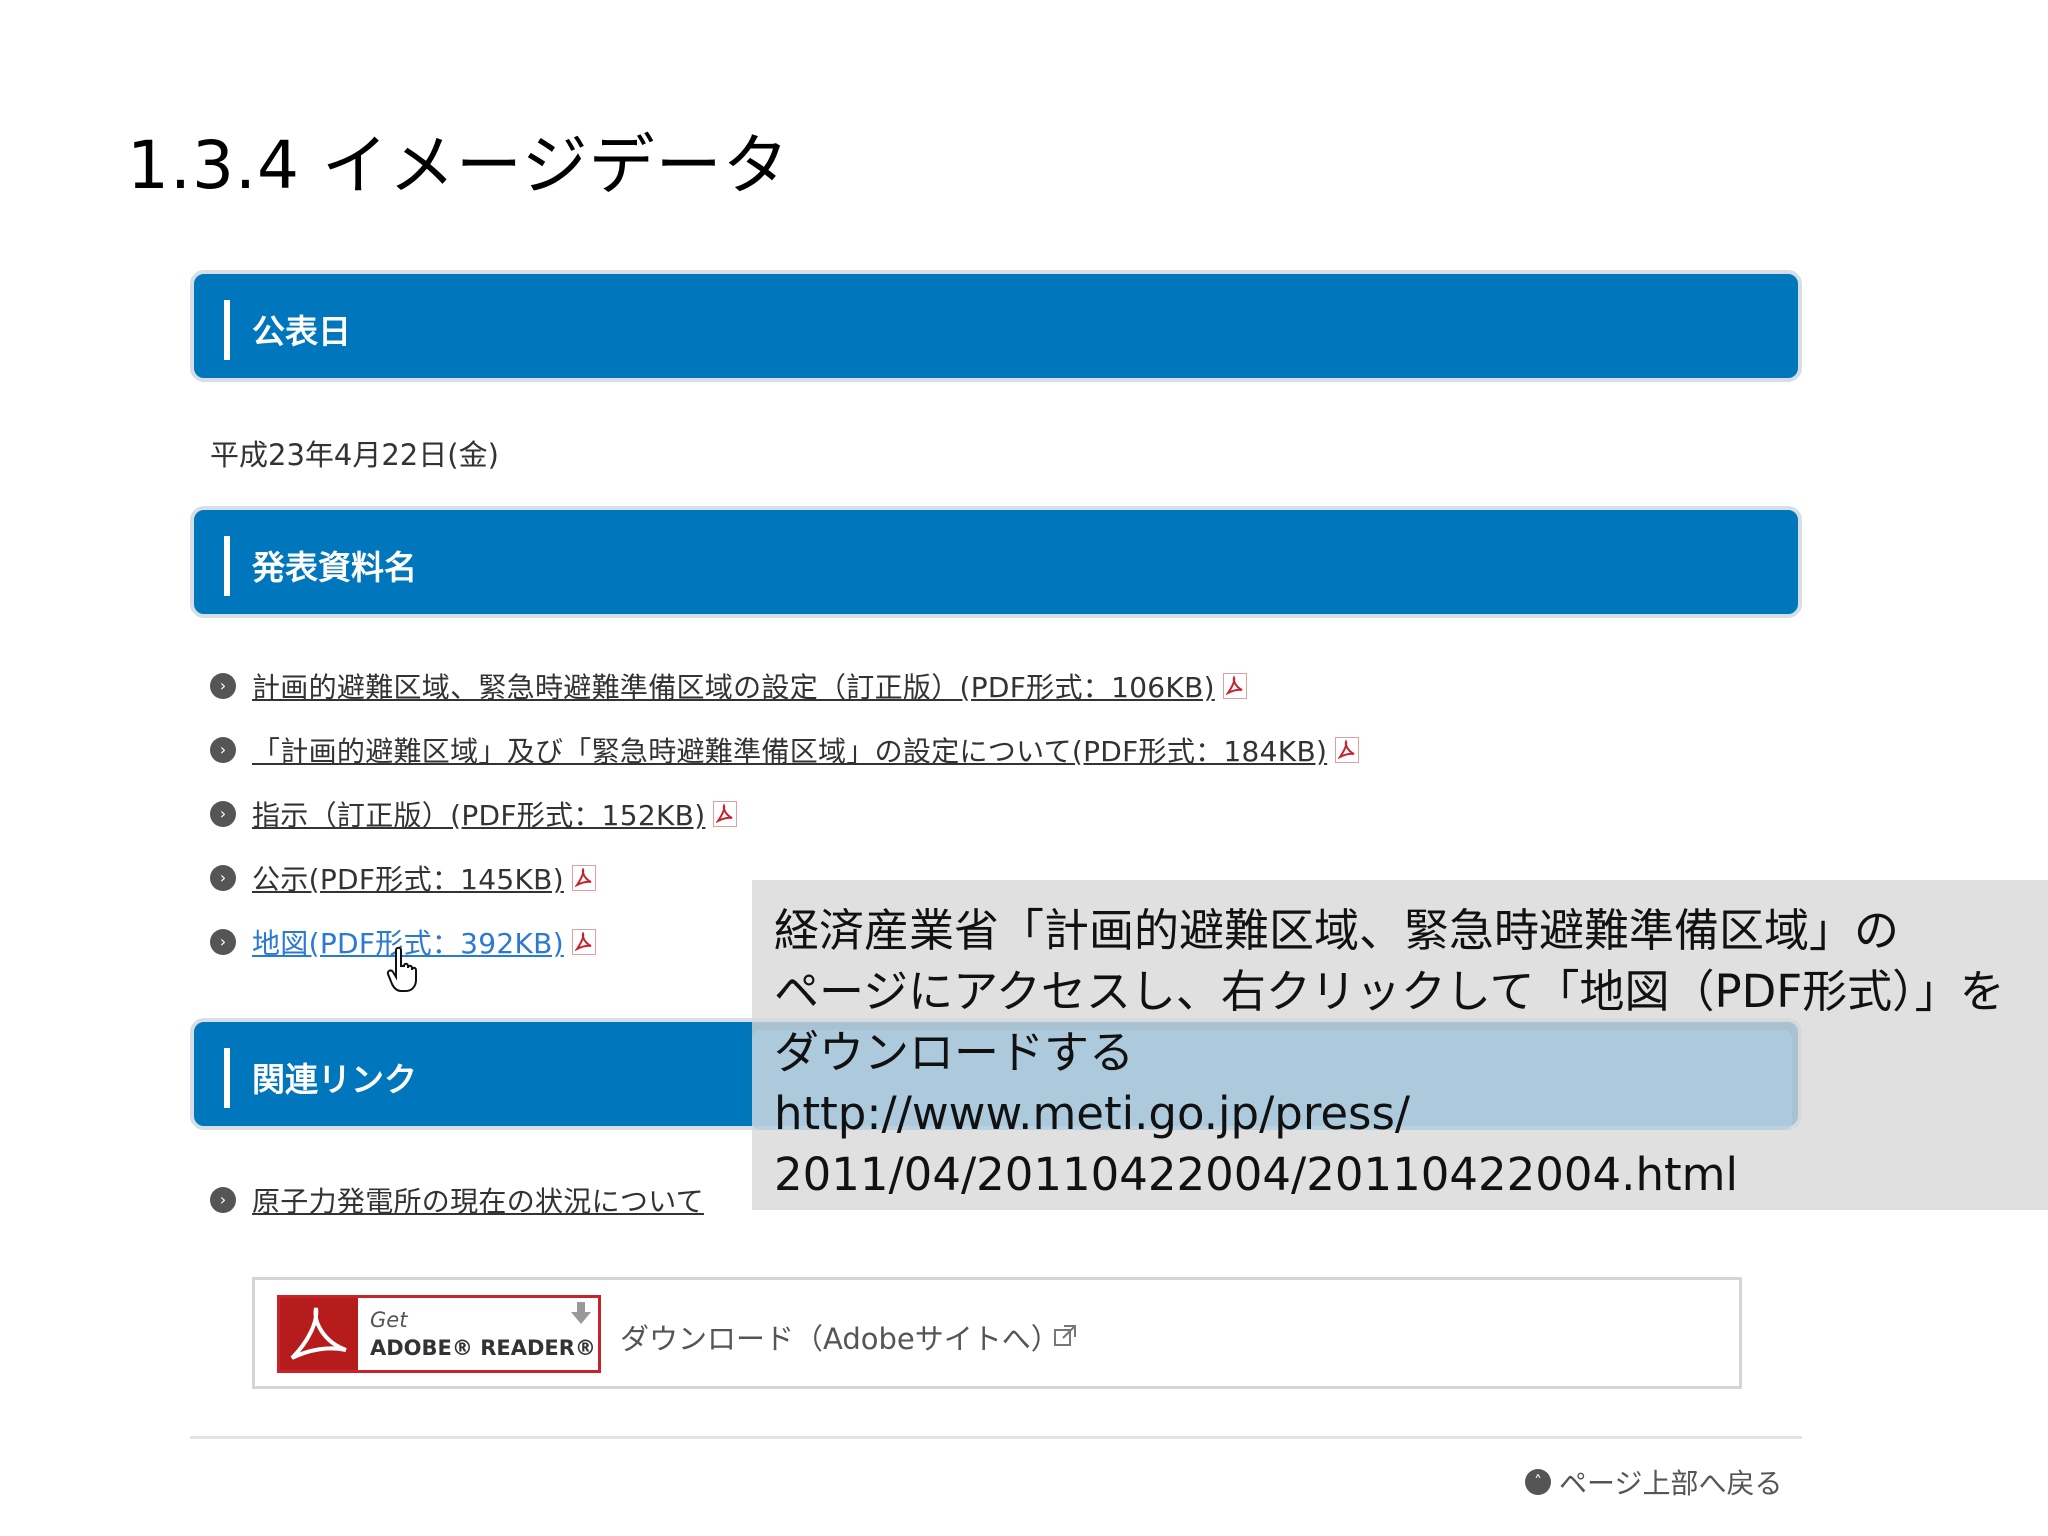 This screenshot has width=2048, height=1536. I want to click on list-item: › 指示（訂正版）(PDF形式：152KB), so click(474, 814).